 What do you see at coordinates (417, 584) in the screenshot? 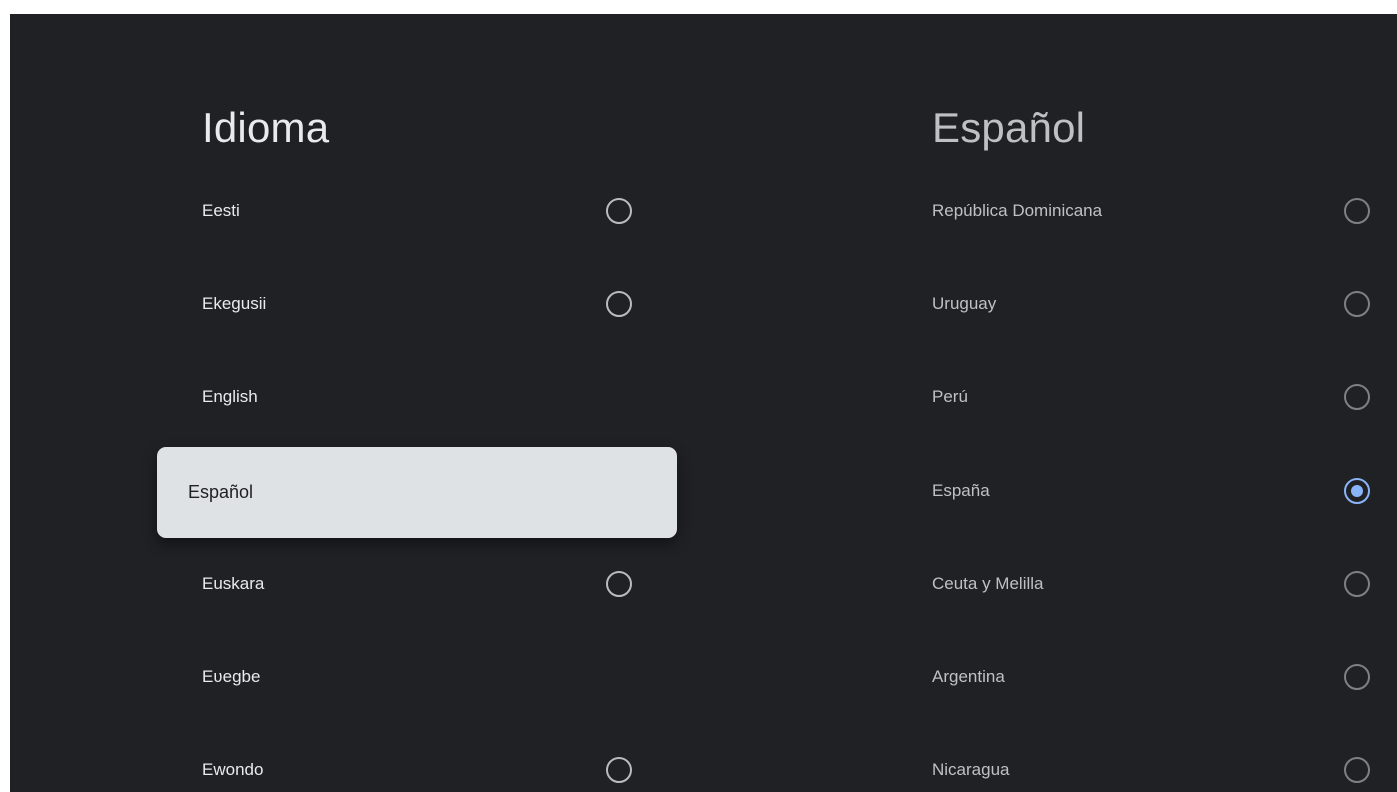
I see `language-item-euskara: Euskara` at bounding box center [417, 584].